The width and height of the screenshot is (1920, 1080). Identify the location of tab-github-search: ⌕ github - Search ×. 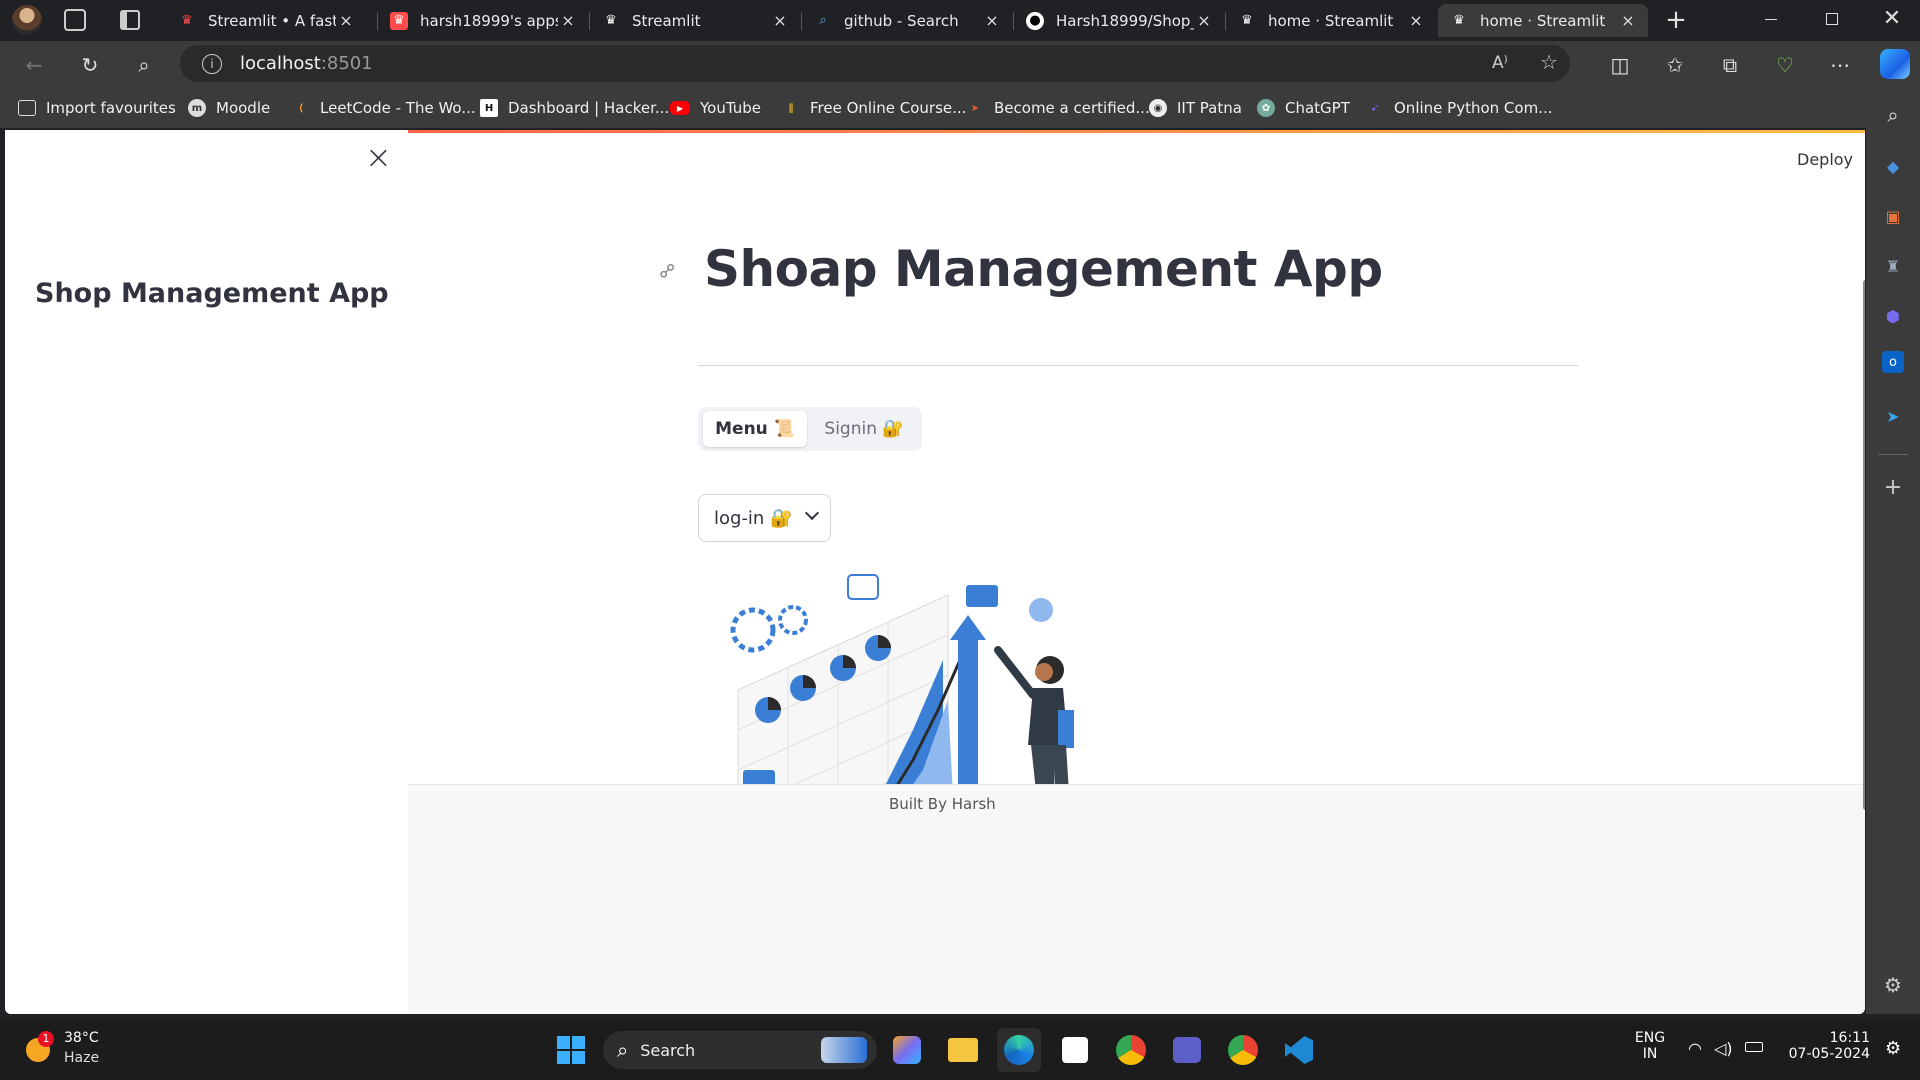
(907, 20).